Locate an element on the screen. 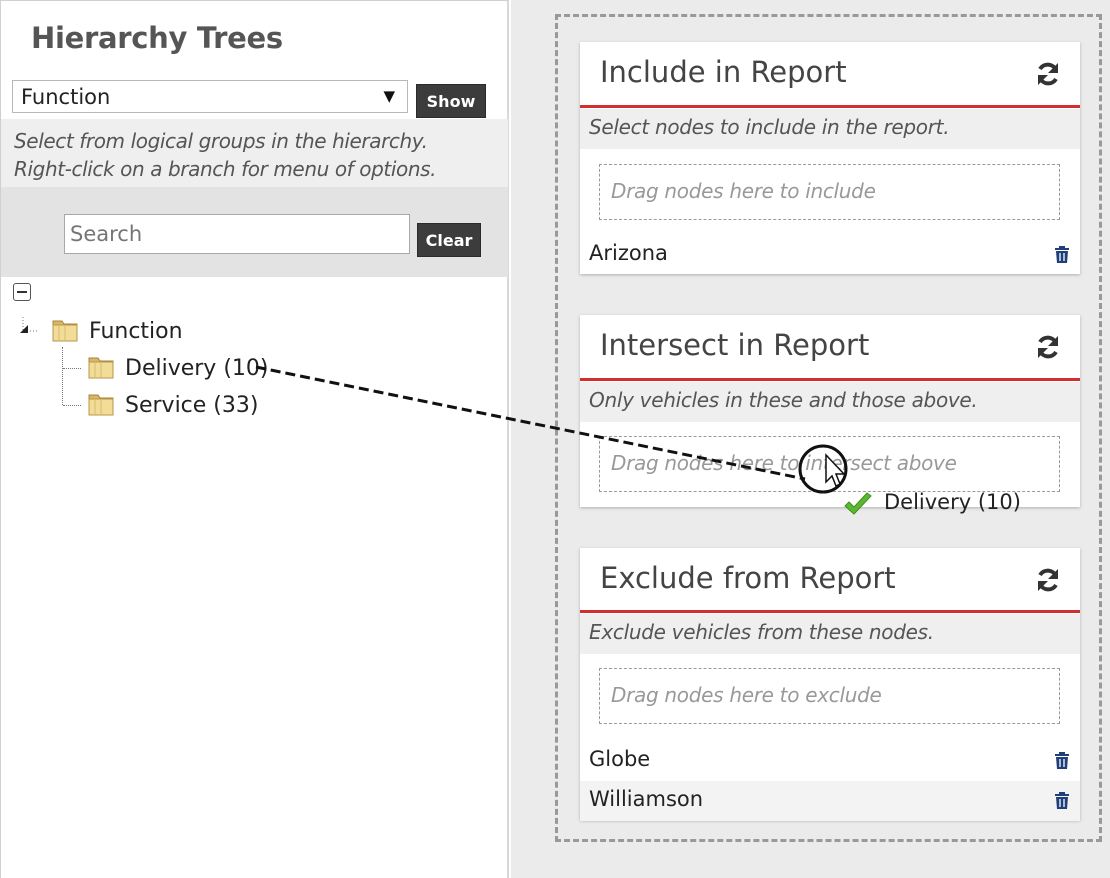 The image size is (1110, 878). intersect-drop-target: Drag nodes here to intersect above is located at coordinates (829, 464).